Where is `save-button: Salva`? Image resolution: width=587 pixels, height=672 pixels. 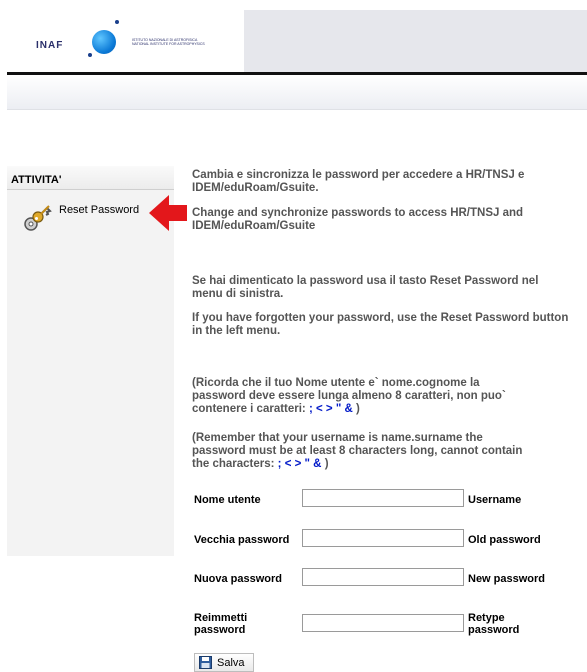
save-button: Salva is located at coordinates (224, 662).